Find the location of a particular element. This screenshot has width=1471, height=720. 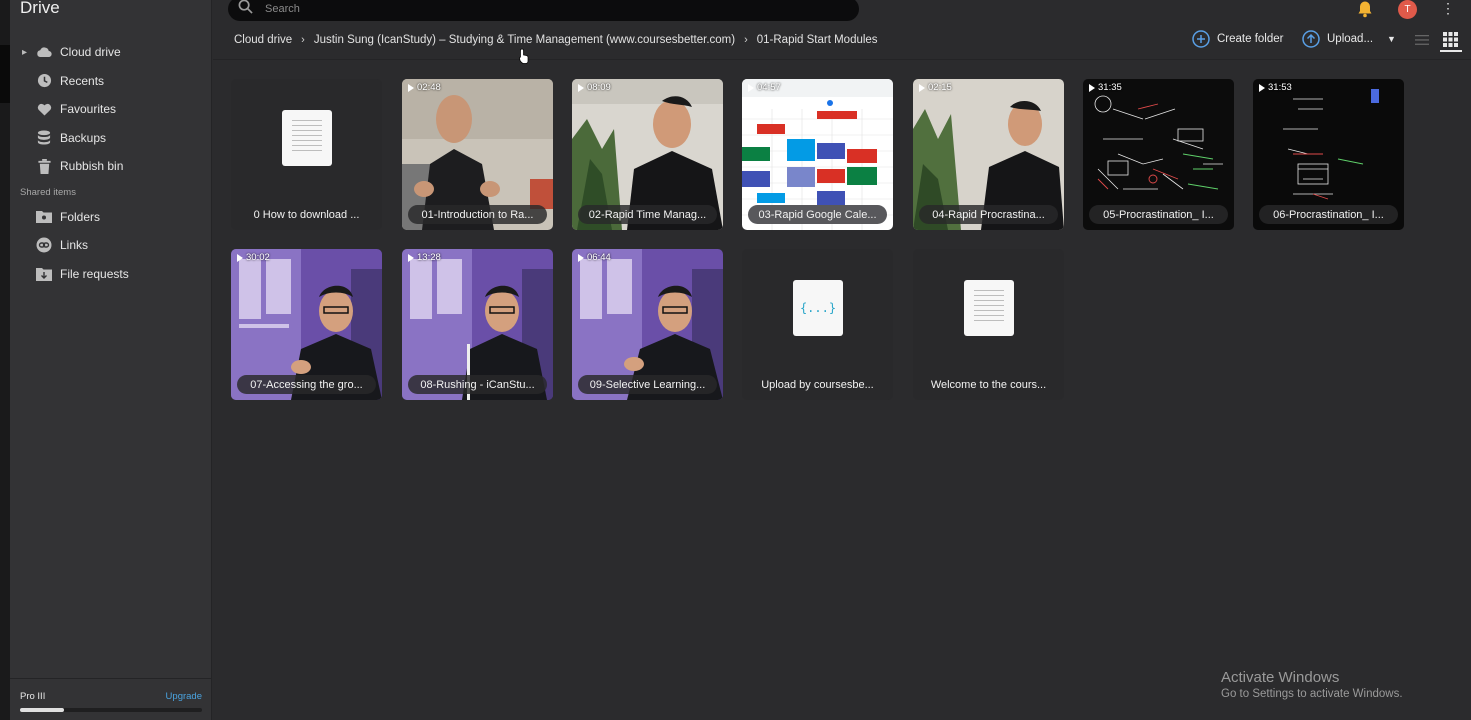

app-title: Drive is located at coordinates (40, 8).